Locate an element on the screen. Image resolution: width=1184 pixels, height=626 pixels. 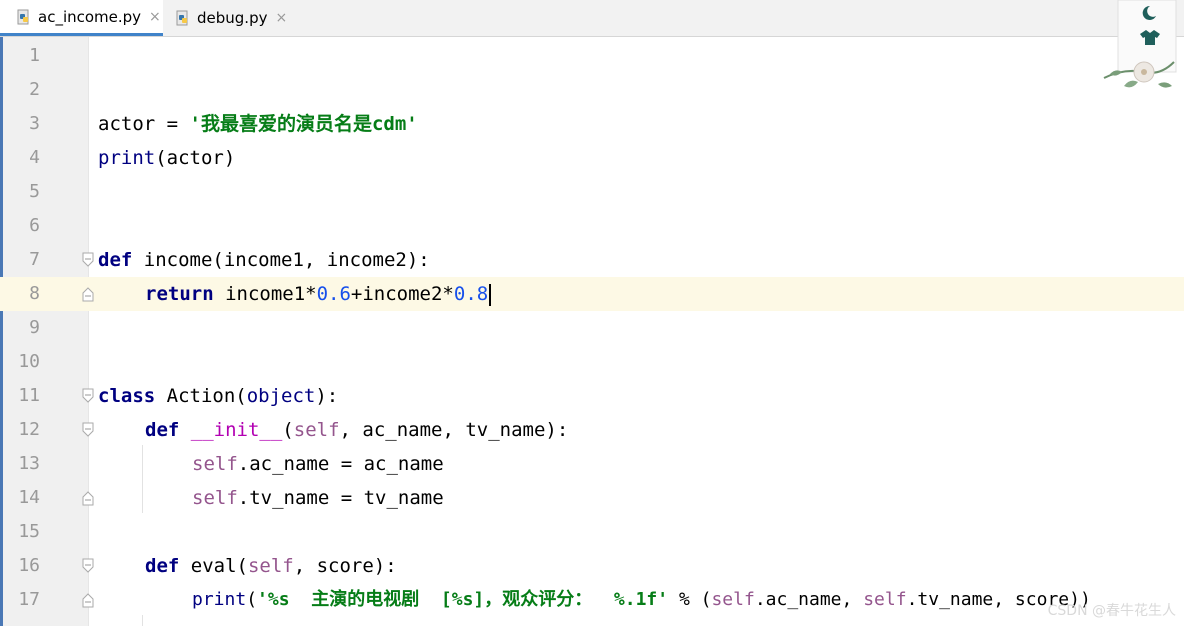
tab-label: ac_income.py is located at coordinates (90, 16).